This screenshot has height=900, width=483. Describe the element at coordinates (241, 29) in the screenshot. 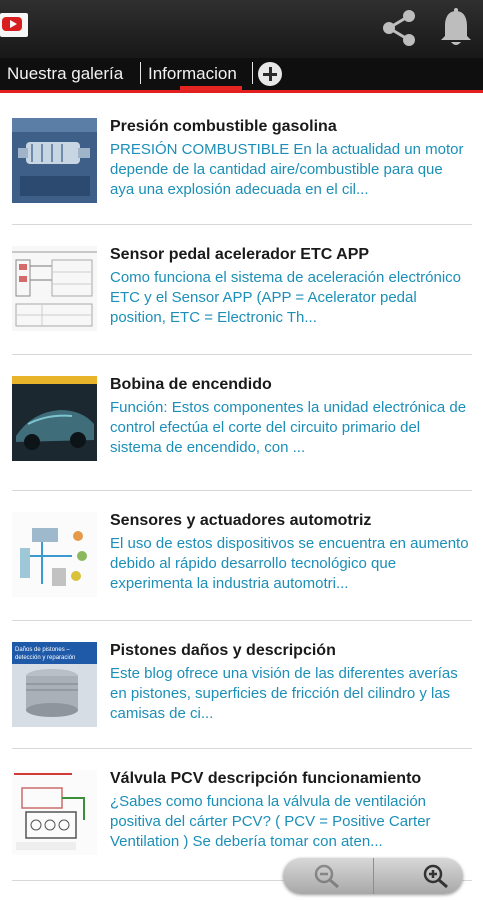

I see `app-bar` at that location.